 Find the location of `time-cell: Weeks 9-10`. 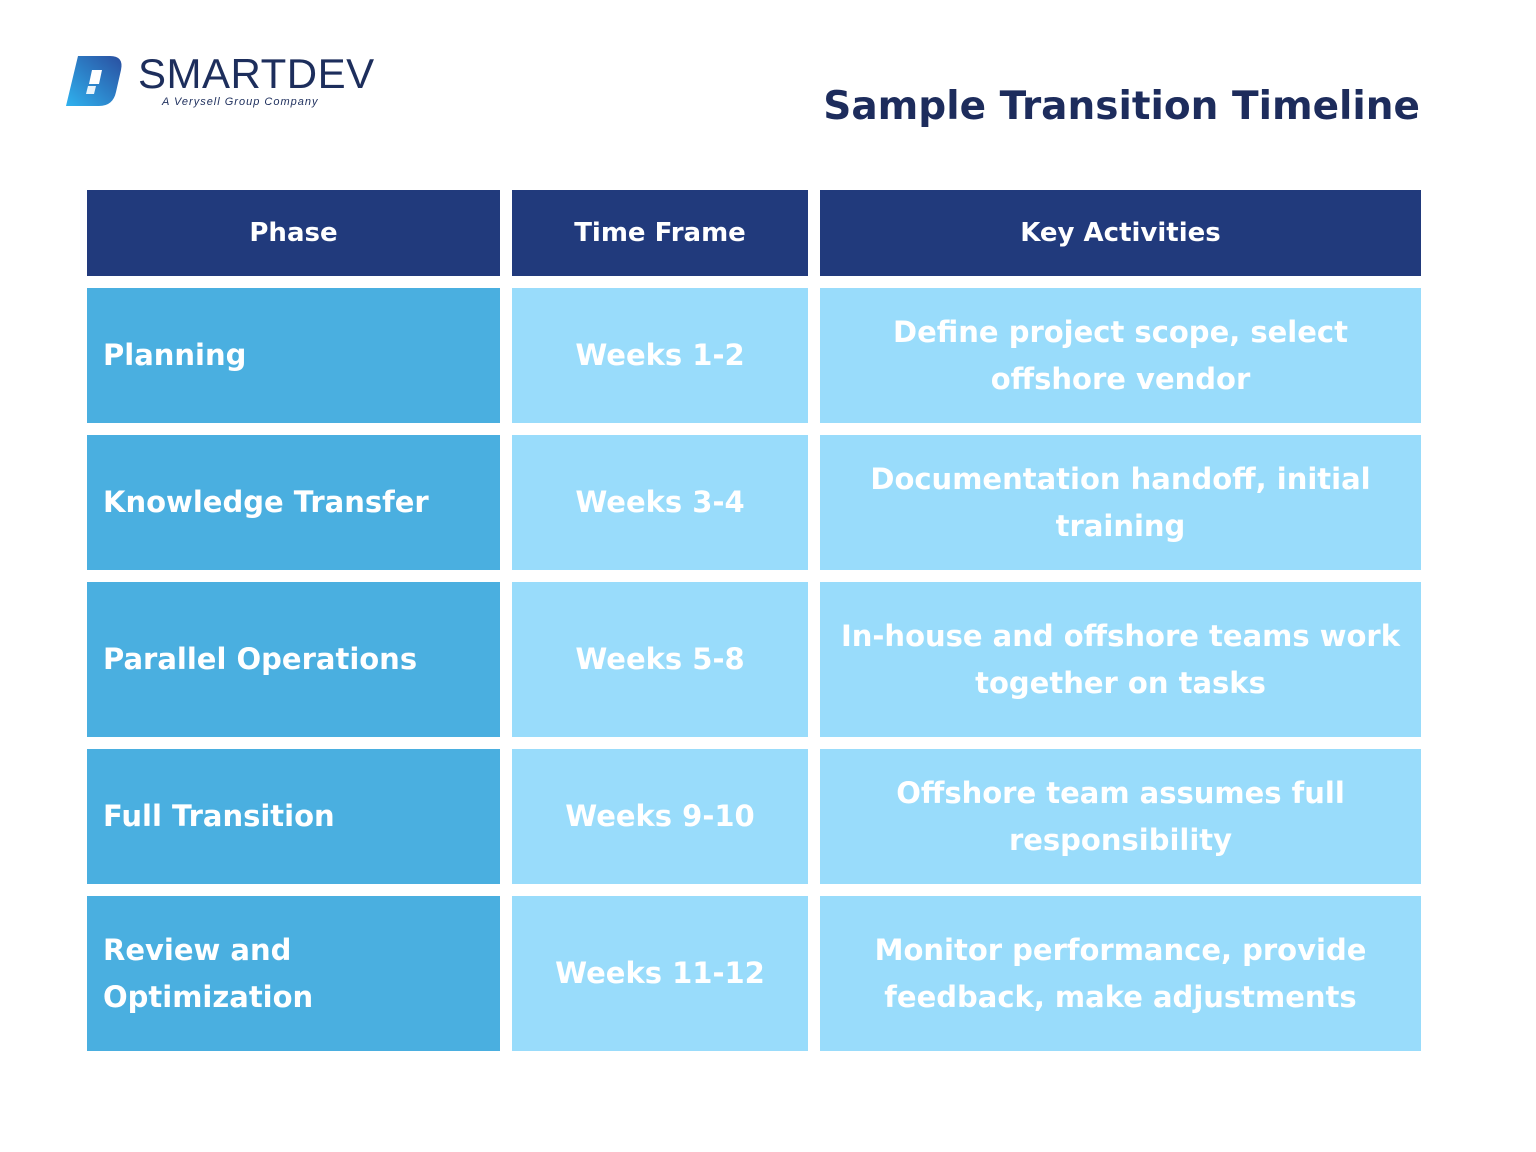

time-cell: Weeks 9-10 is located at coordinates (660, 816).